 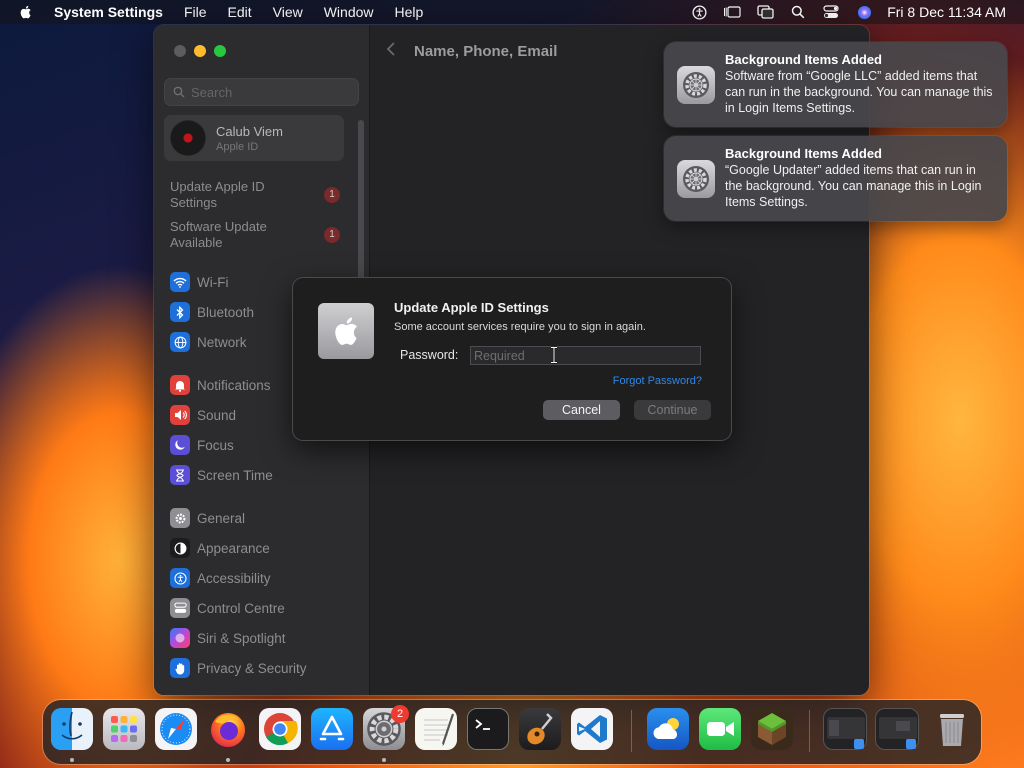 What do you see at coordinates (864, 12) in the screenshot?
I see `siri-icon` at bounding box center [864, 12].